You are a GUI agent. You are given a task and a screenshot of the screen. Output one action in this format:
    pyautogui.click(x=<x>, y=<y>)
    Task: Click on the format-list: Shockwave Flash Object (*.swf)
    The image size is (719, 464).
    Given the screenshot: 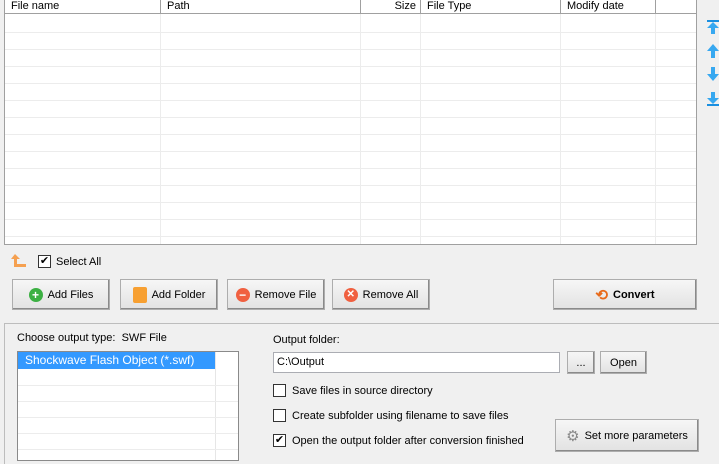 What is the action you would take?
    pyautogui.click(x=128, y=406)
    